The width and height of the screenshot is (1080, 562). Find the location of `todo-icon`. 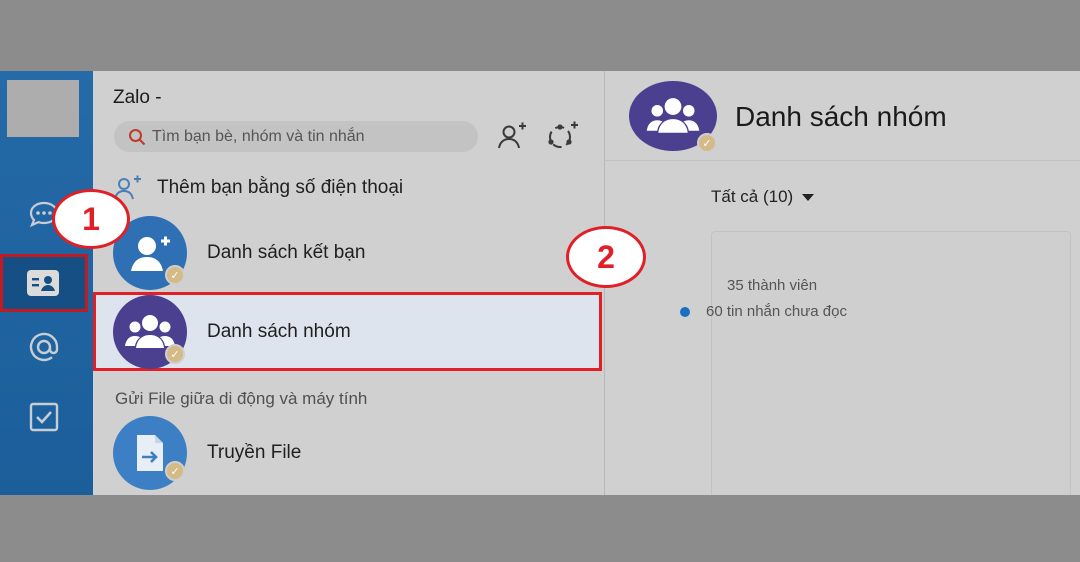

todo-icon is located at coordinates (44, 417).